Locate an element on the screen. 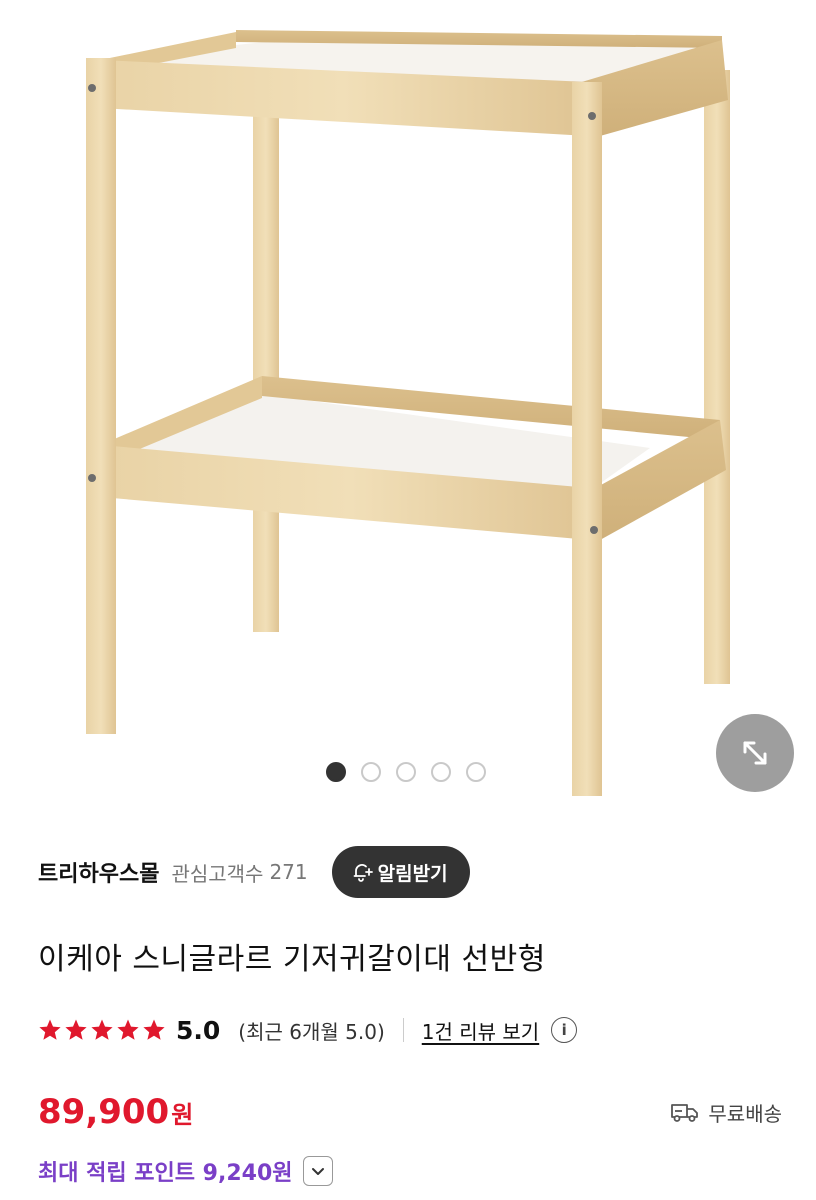  chevron-down-icon is located at coordinates (317, 1171).